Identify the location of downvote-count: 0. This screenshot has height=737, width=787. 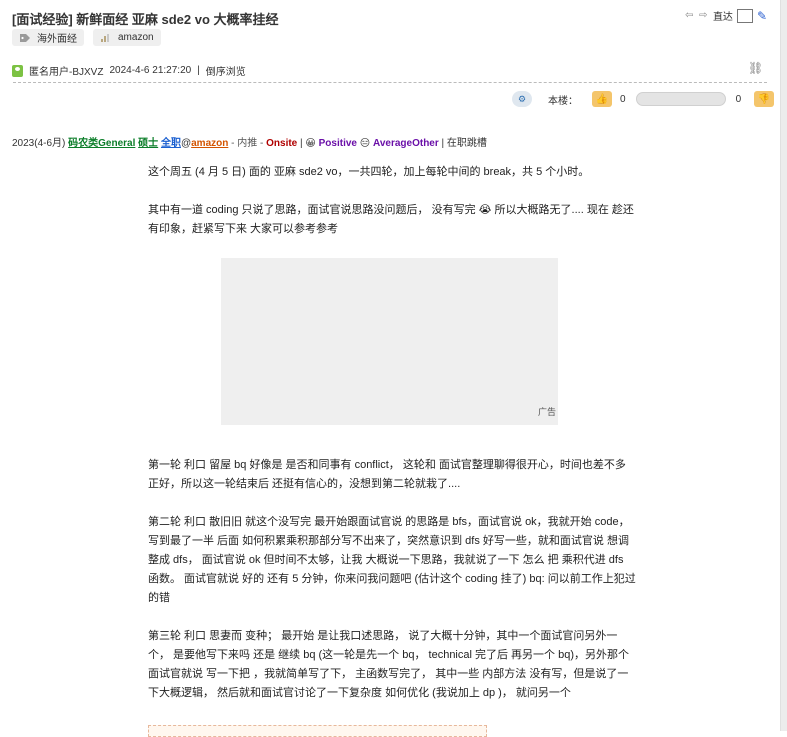
(738, 99).